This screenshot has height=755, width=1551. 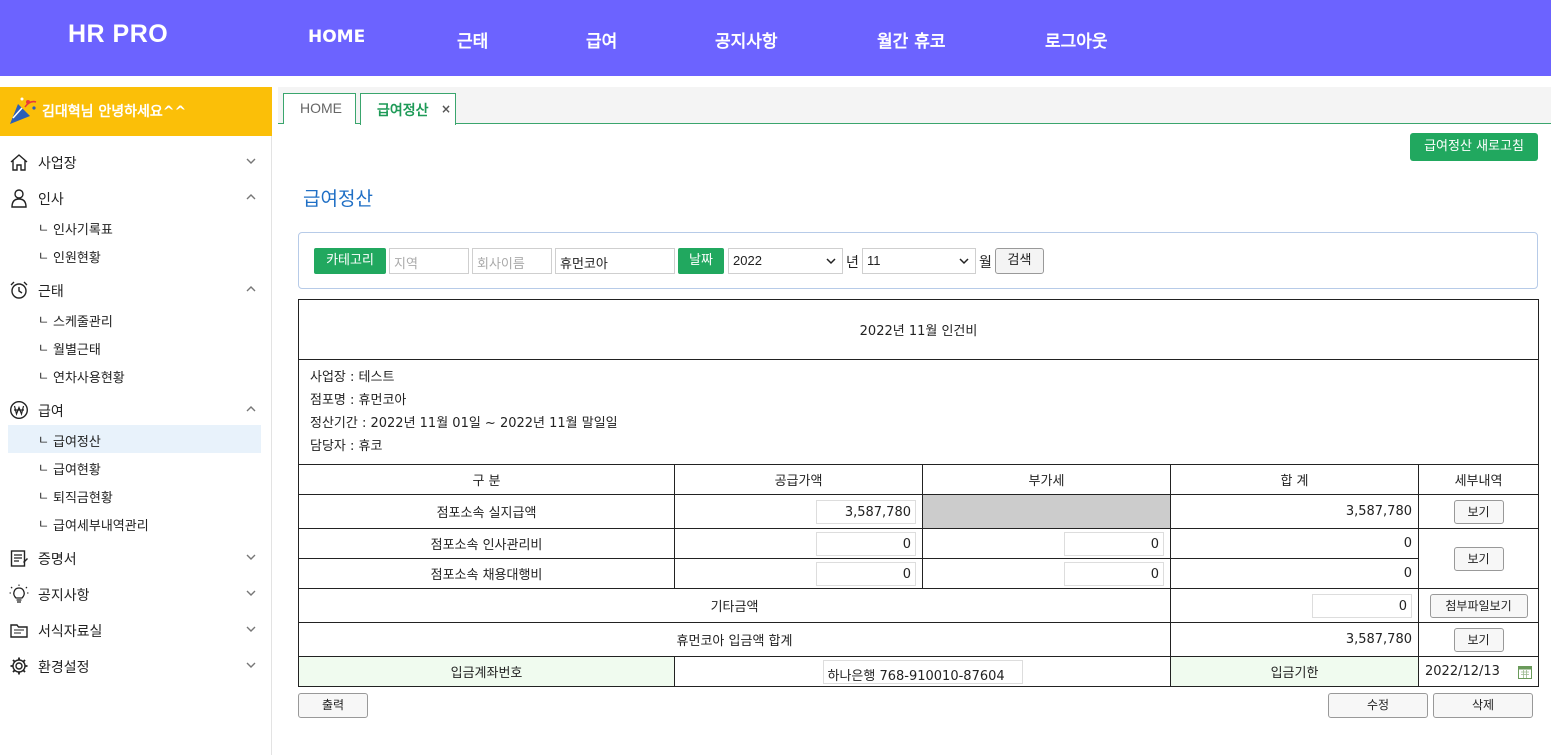 I want to click on sidebar-item-forms: 서식자료실, so click(x=136, y=630).